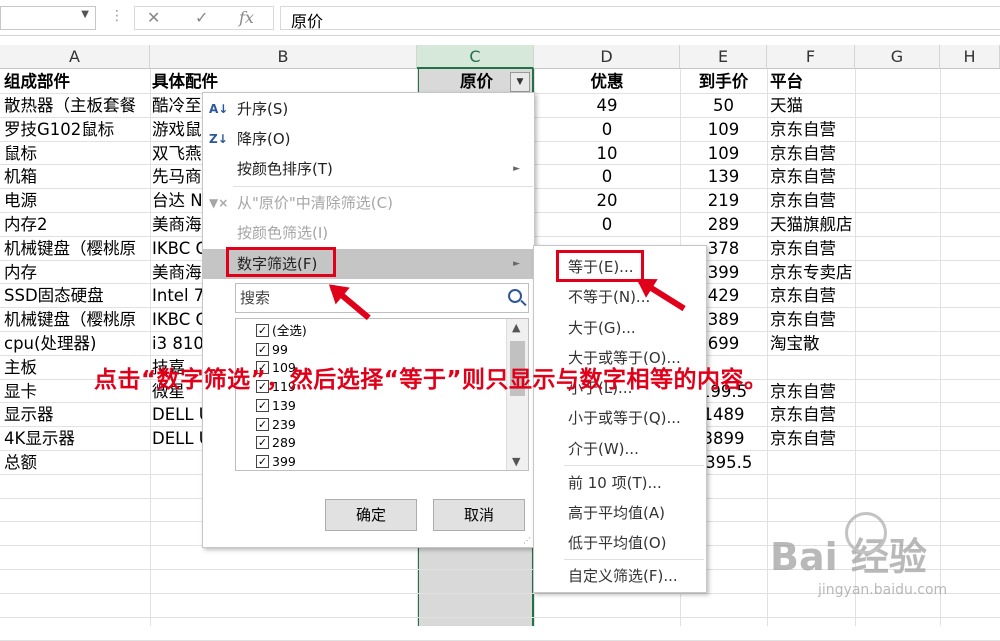 The image size is (1000, 641). I want to click on table-cell-f: 天猫旗舰店, so click(812, 224).